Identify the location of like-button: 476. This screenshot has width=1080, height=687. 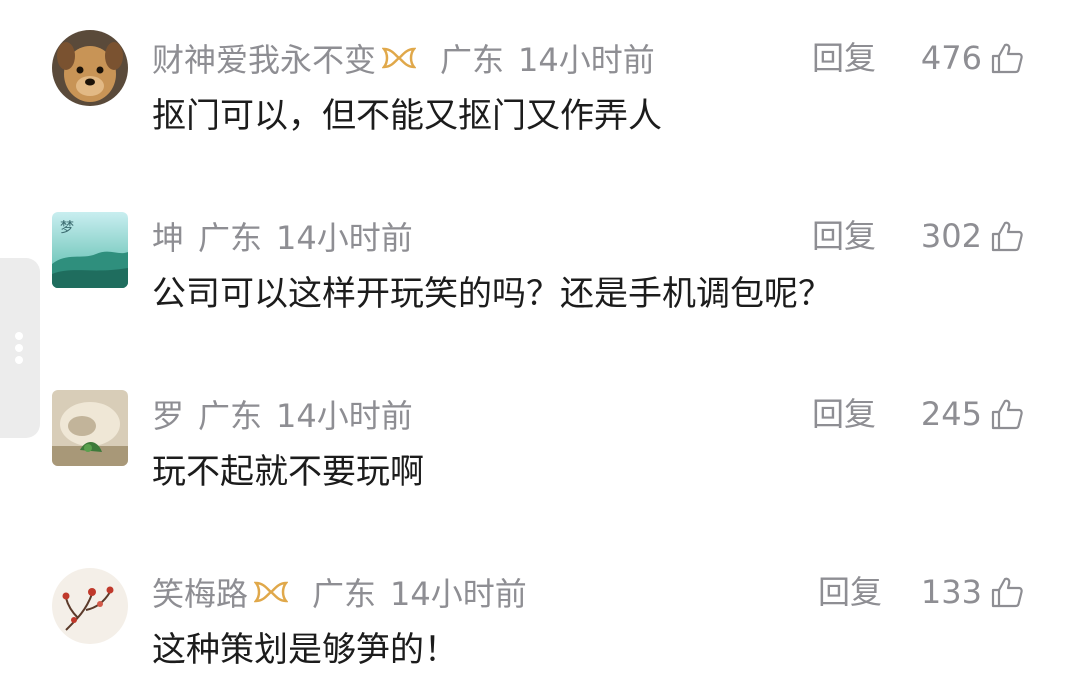
(972, 58).